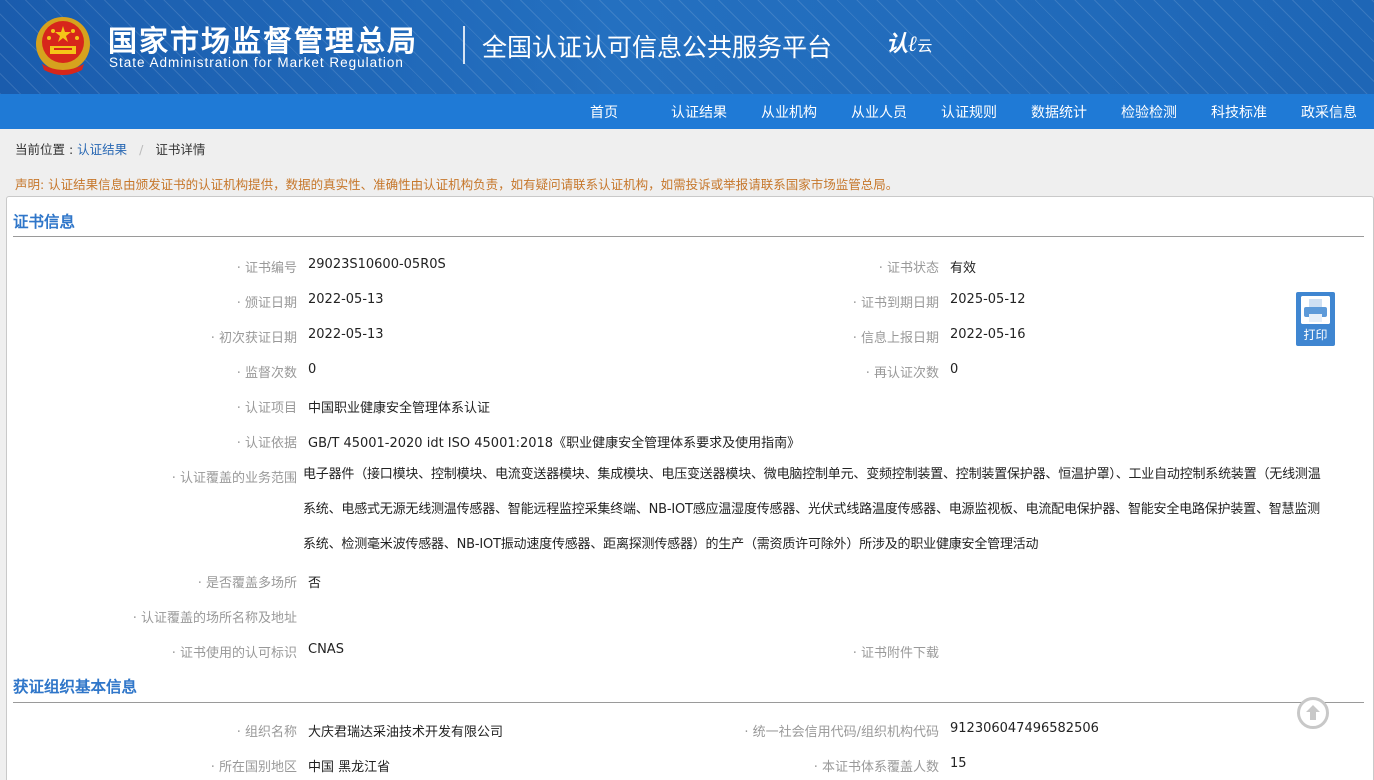  What do you see at coordinates (895, 653) in the screenshot?
I see `label-attachment: · 证书附件下载` at bounding box center [895, 653].